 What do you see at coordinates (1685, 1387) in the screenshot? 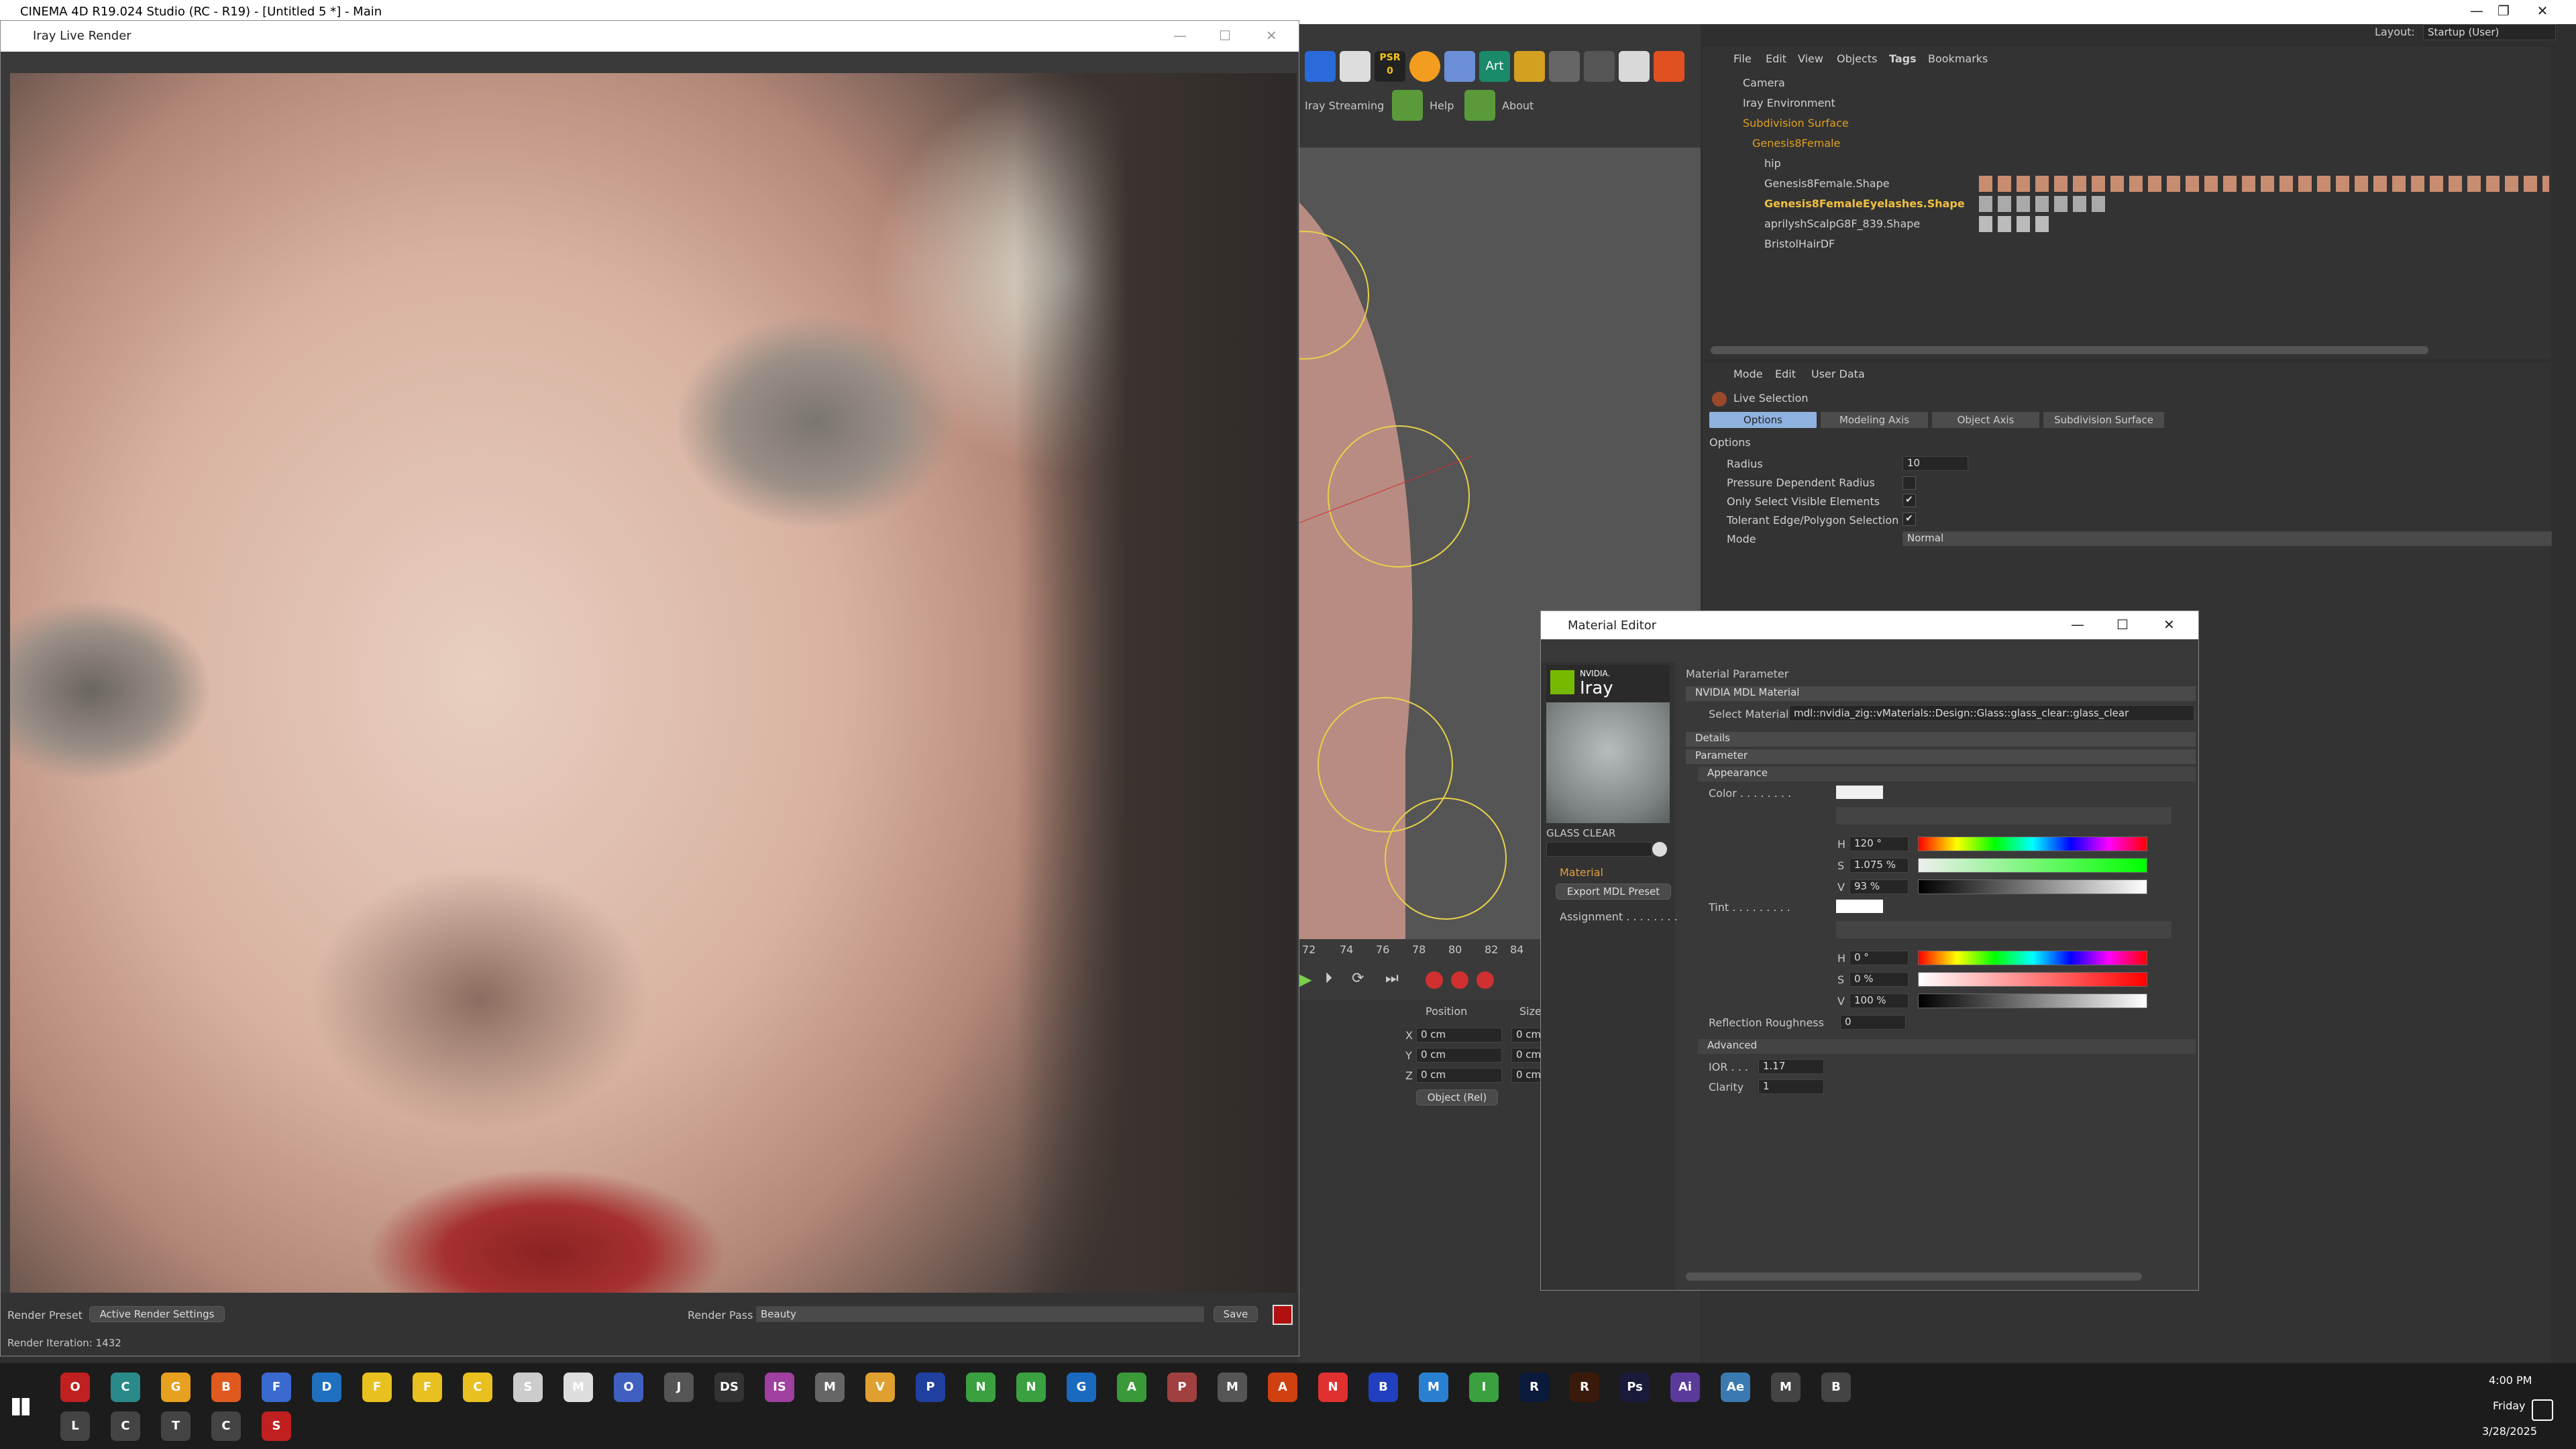
I see `taskbar-app-icon: Ai` at bounding box center [1685, 1387].